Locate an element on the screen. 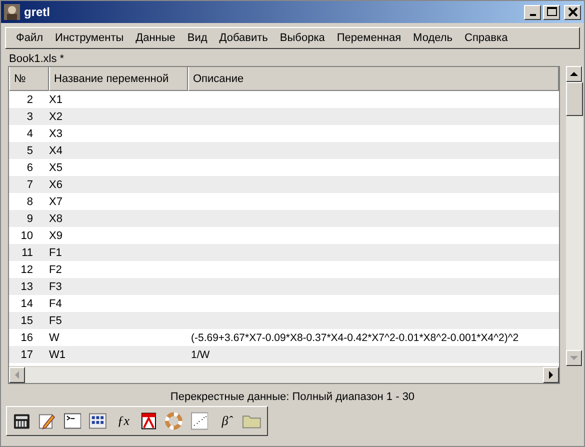 Image resolution: width=585 pixels, height=447 pixels. row-number: 14 is located at coordinates (27, 304).